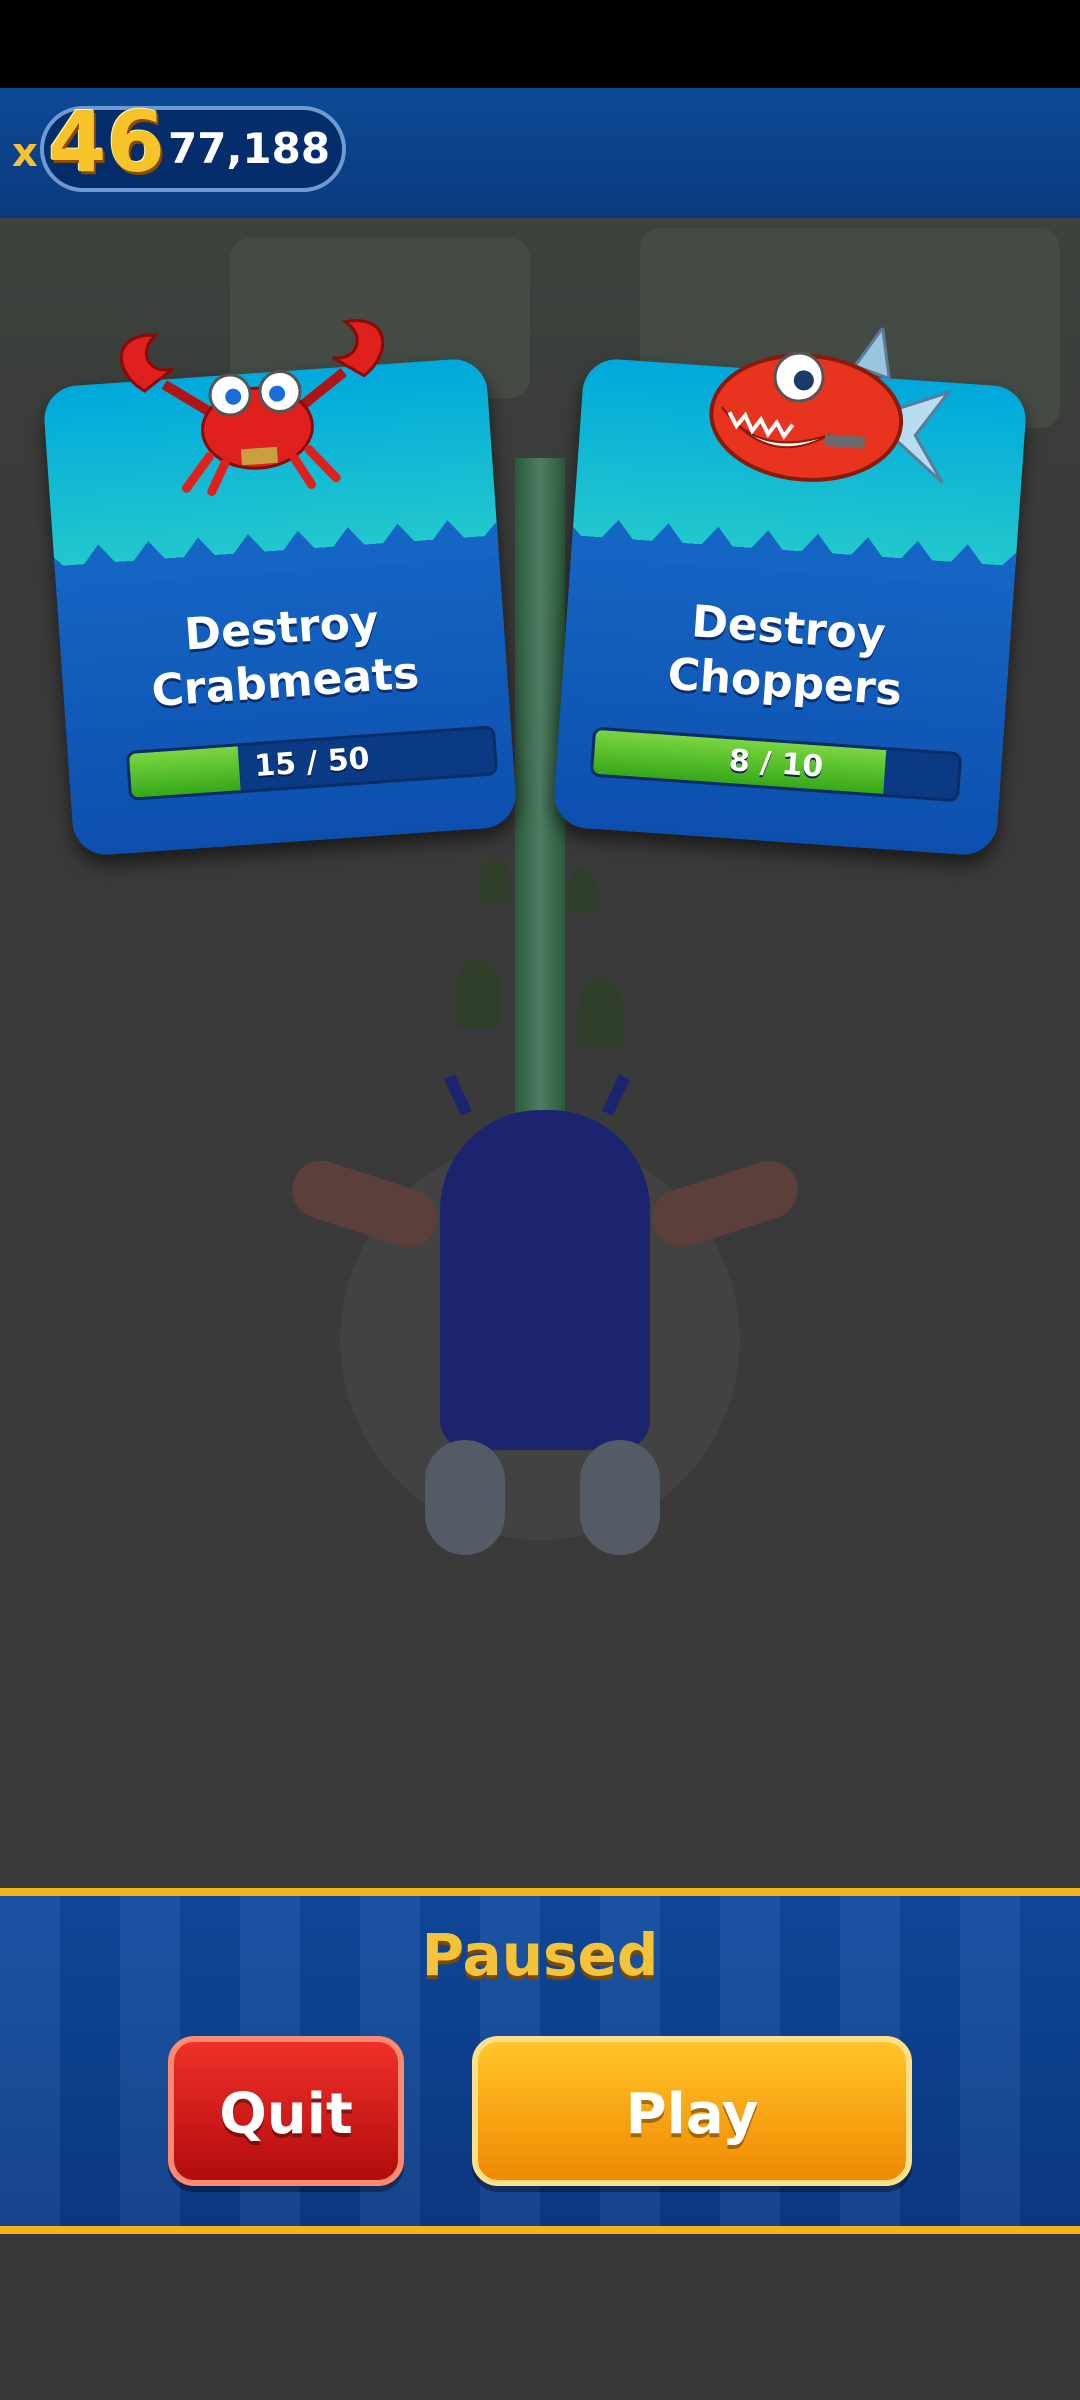  I want to click on character-arm-right, so click(725, 1204).